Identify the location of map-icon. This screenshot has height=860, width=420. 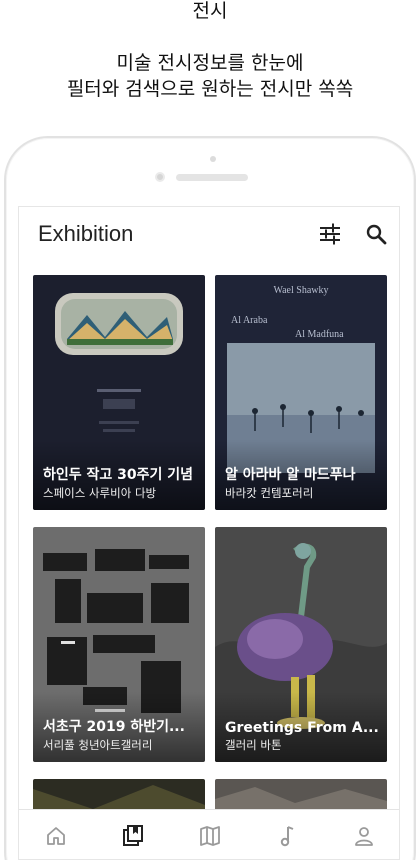
(210, 836).